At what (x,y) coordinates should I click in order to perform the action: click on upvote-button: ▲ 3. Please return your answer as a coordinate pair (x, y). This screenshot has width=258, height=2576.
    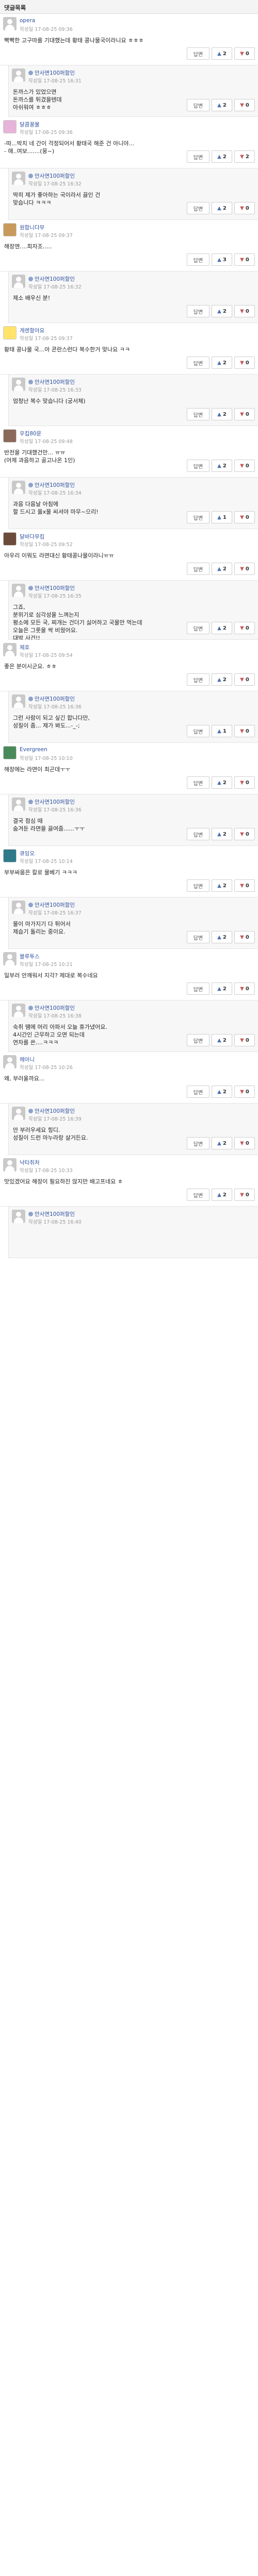
    Looking at the image, I should click on (222, 259).